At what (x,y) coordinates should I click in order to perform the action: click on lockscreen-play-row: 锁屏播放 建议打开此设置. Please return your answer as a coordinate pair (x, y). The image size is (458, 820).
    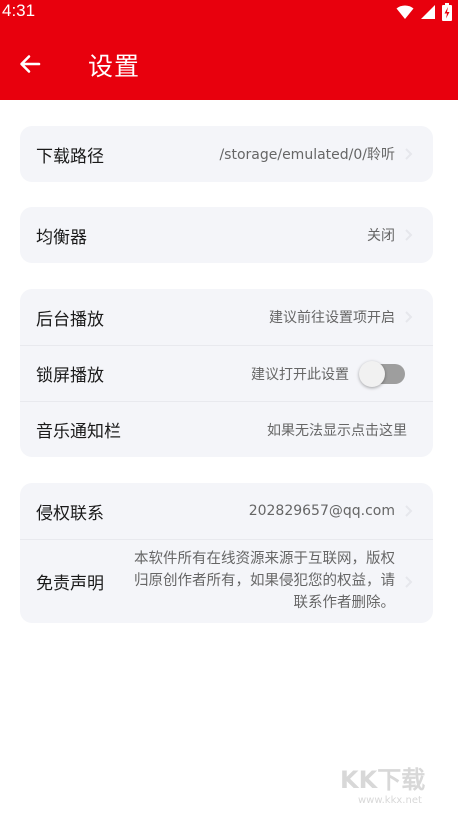
    Looking at the image, I should click on (226, 373).